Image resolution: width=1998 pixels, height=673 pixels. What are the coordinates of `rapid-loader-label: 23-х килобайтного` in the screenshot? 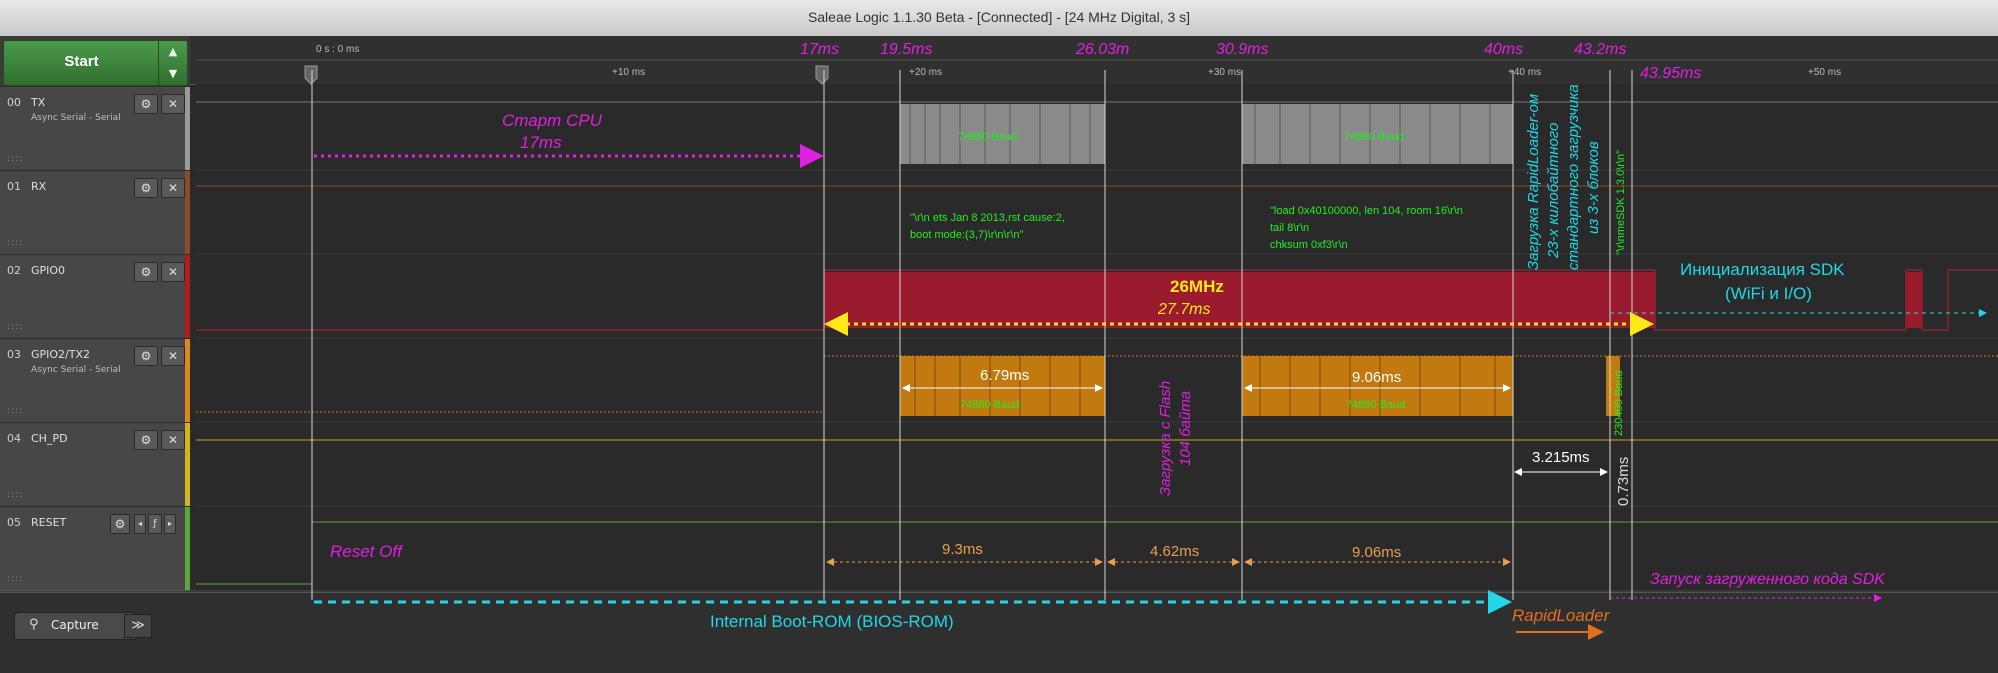 It's located at (1553, 191).